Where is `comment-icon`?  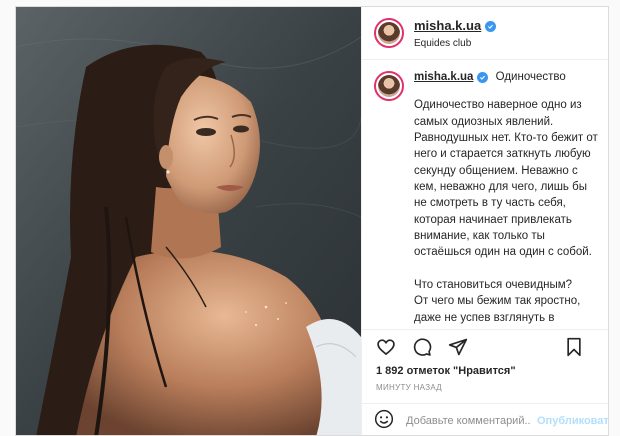
comment-icon is located at coordinates (422, 347).